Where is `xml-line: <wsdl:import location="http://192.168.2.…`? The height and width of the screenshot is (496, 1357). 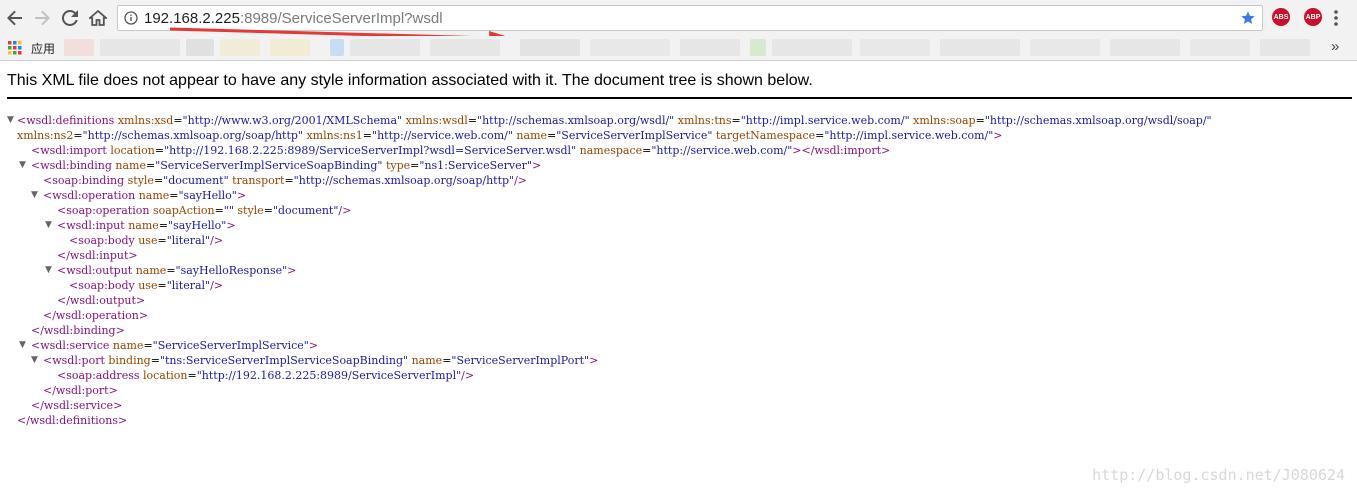 xml-line: <wsdl:import location="http://192.168.2.… is located at coordinates (461, 150).